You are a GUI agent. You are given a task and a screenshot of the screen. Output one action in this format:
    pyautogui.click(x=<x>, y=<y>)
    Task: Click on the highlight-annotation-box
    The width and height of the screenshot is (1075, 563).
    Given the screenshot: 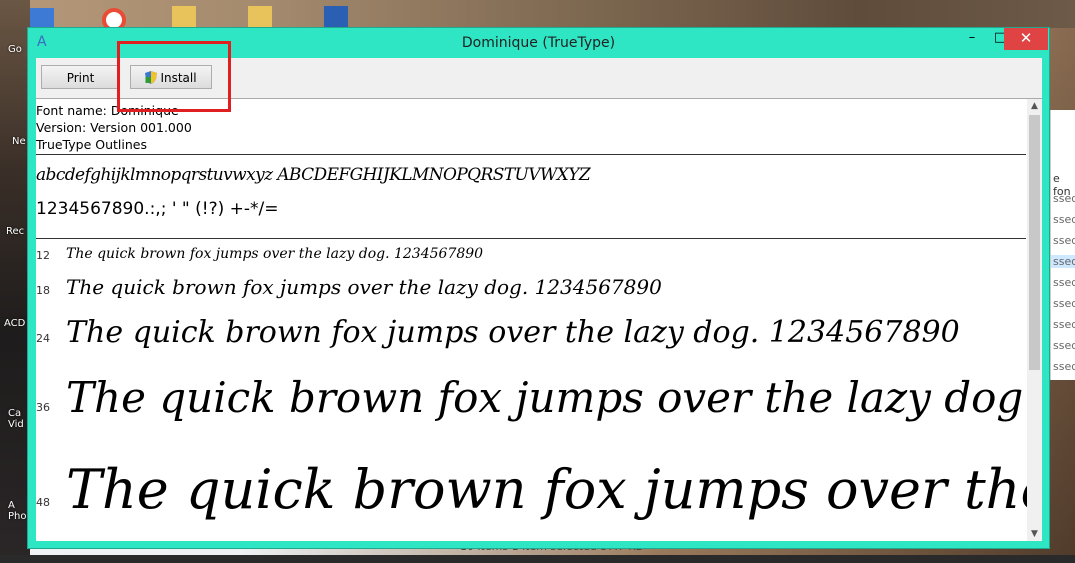 What is the action you would take?
    pyautogui.click(x=174, y=76)
    